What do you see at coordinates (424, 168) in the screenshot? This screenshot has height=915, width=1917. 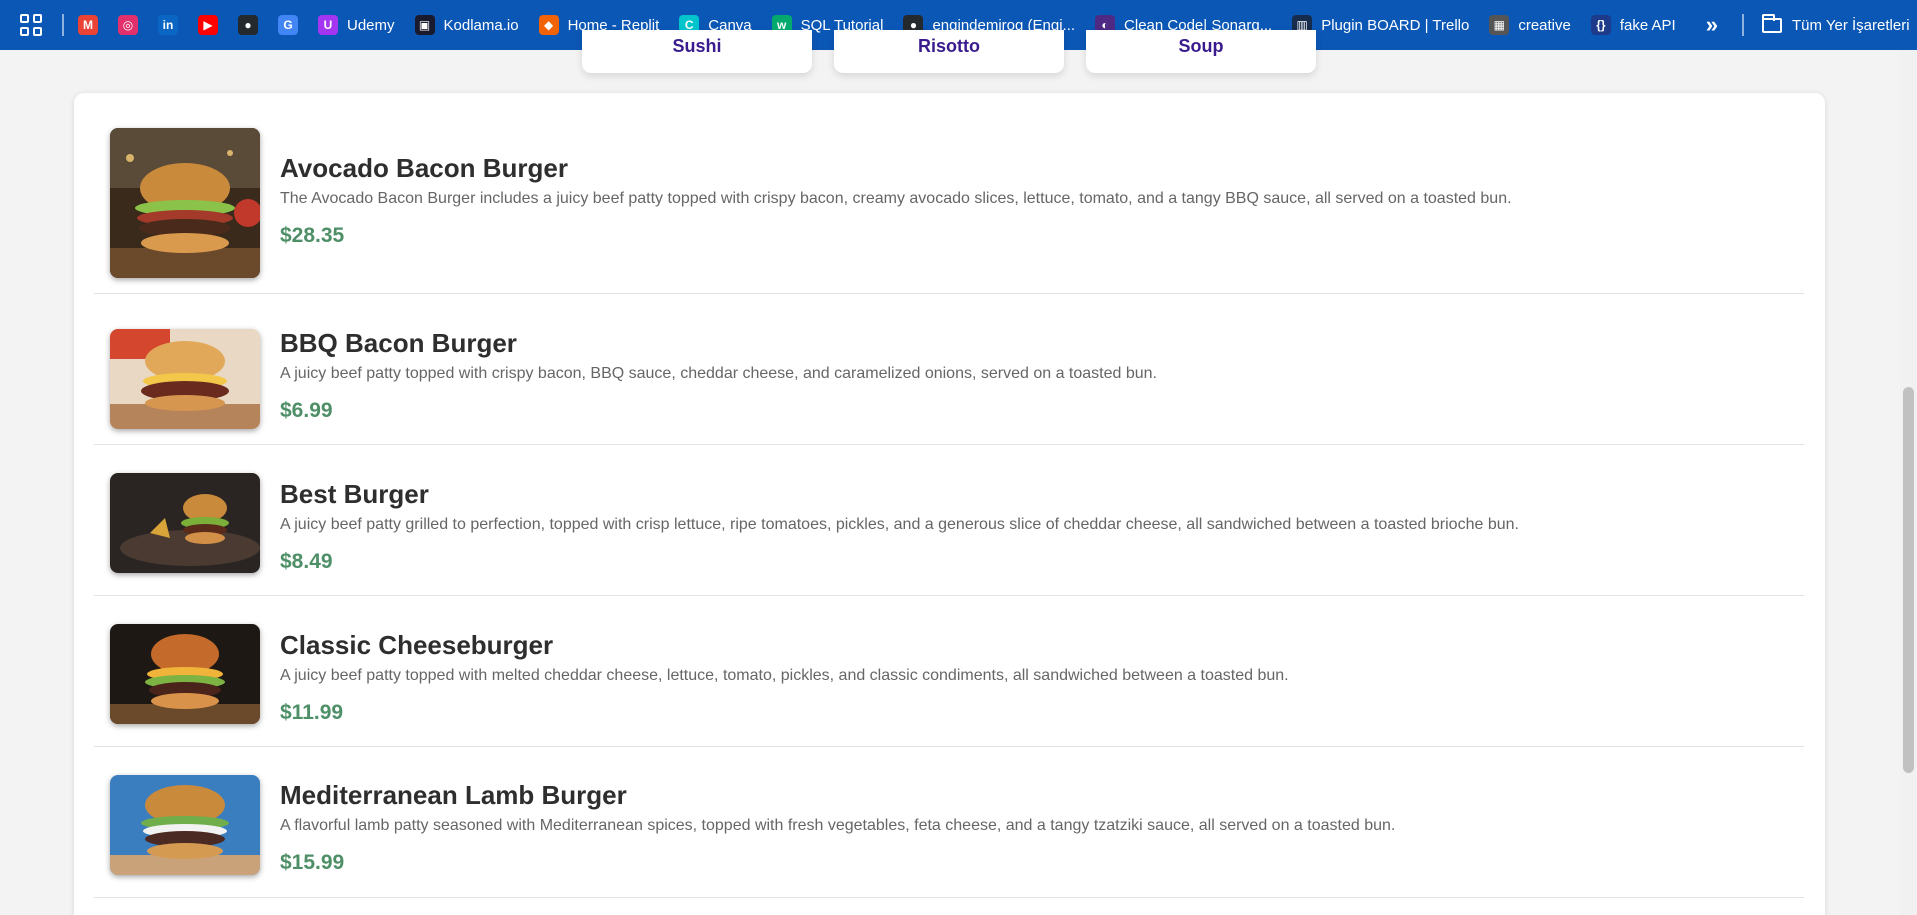 I see `menu-item-name: Avocado Bacon Burger` at bounding box center [424, 168].